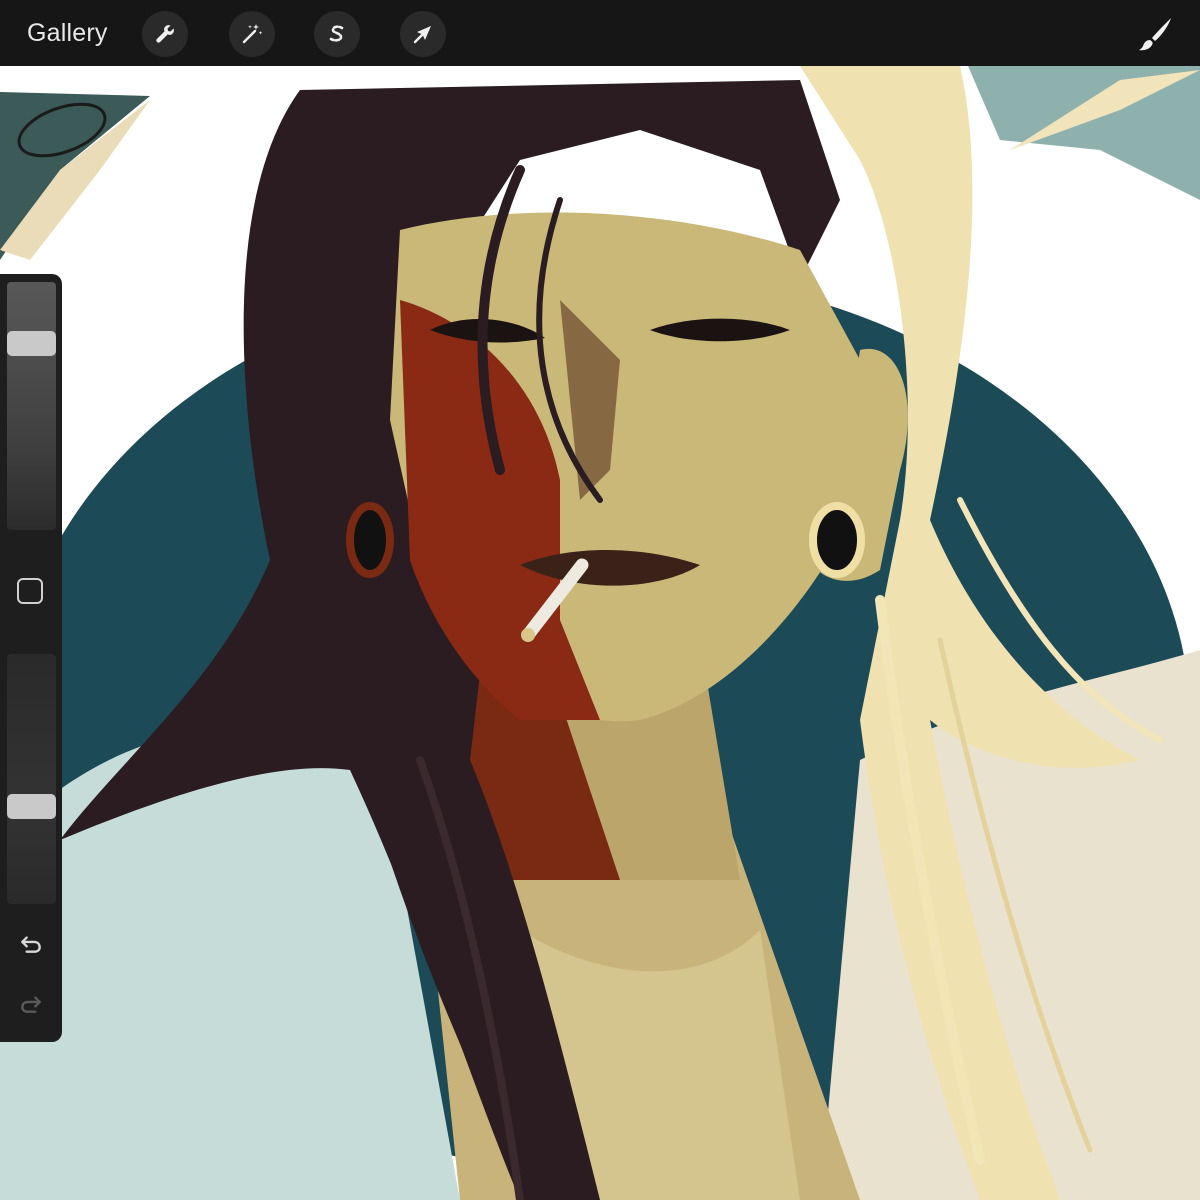 This screenshot has width=1200, height=1200. I want to click on adjustments-button, so click(252, 34).